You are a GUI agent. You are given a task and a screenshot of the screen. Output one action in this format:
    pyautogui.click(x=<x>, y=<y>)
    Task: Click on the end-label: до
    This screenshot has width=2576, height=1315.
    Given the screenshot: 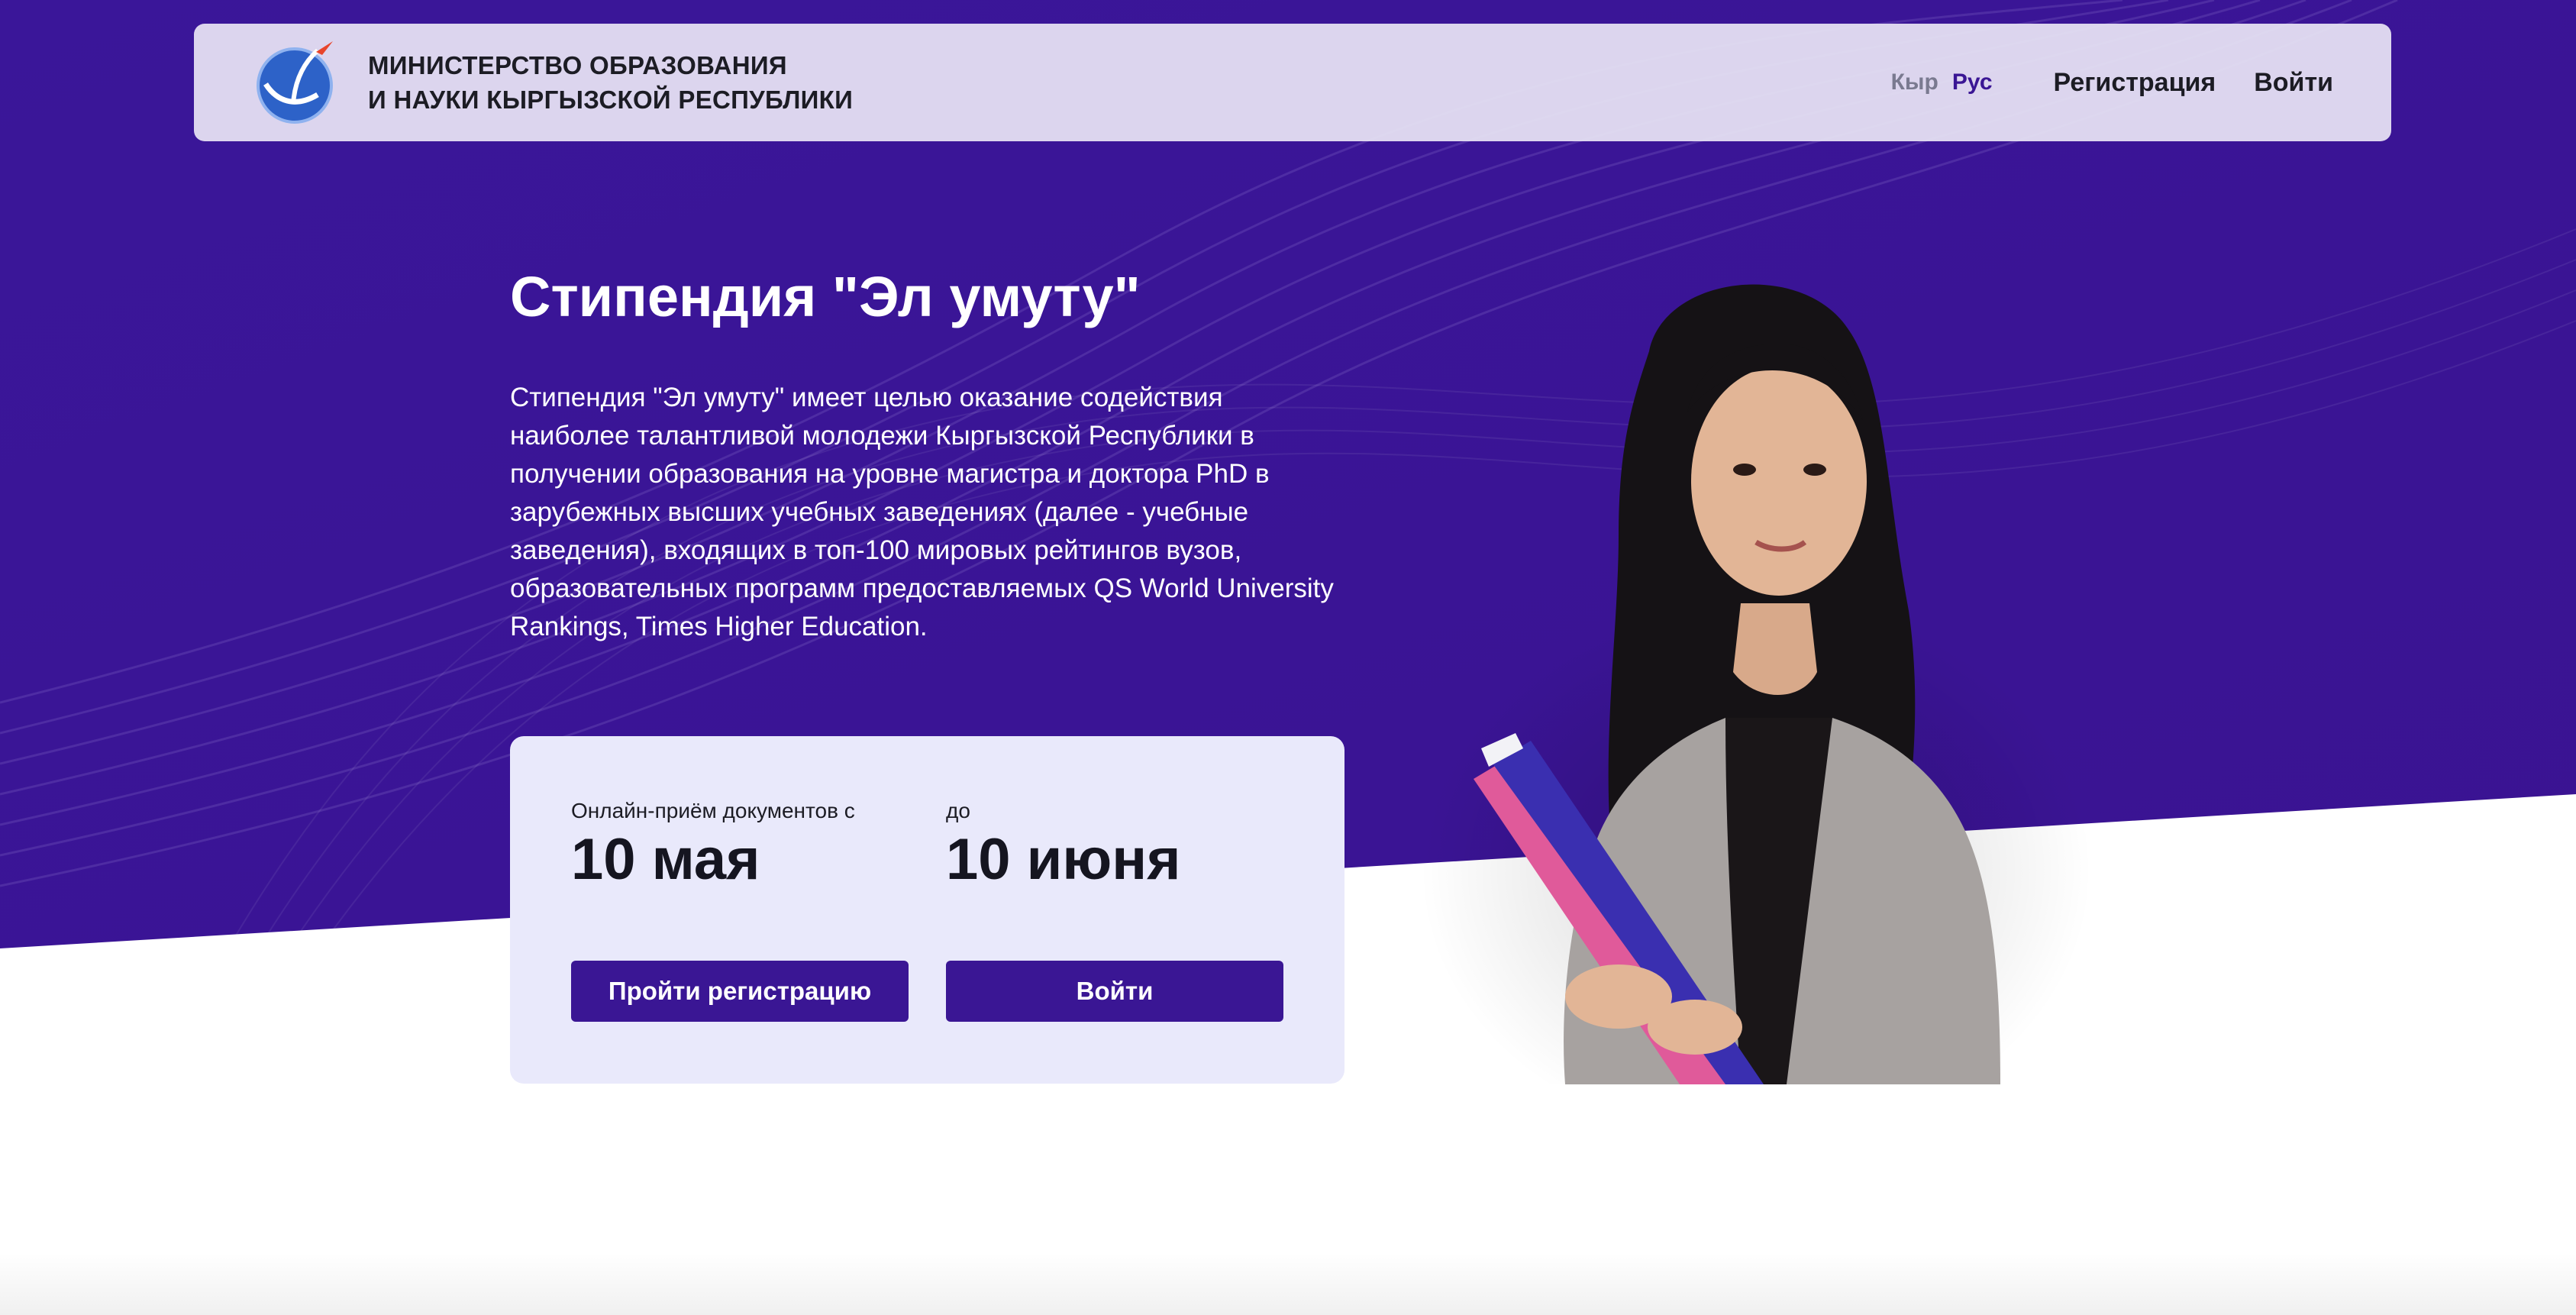 What is the action you would take?
    pyautogui.click(x=958, y=810)
    